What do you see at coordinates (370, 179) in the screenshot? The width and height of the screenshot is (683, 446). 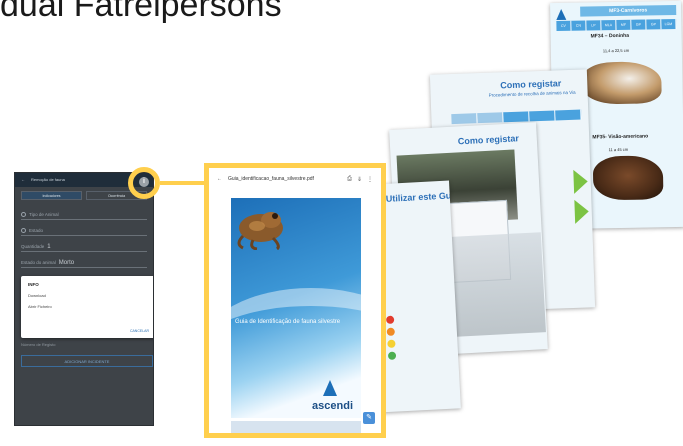 I see `more-options-icon: ⋮` at bounding box center [370, 179].